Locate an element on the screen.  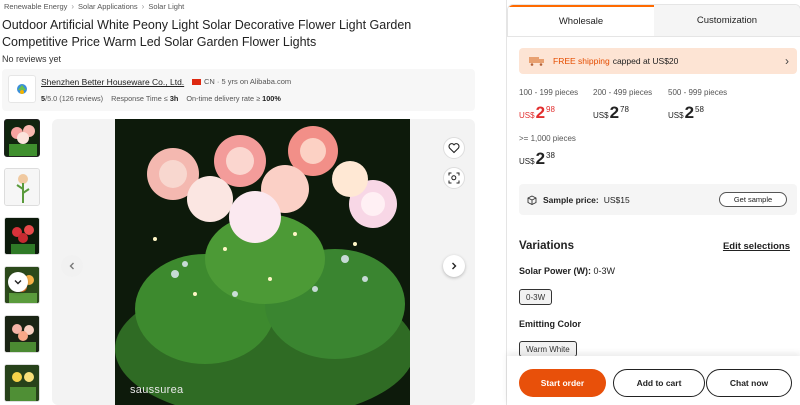
red-flower-thumbnail-image is located at coordinates (22, 236).